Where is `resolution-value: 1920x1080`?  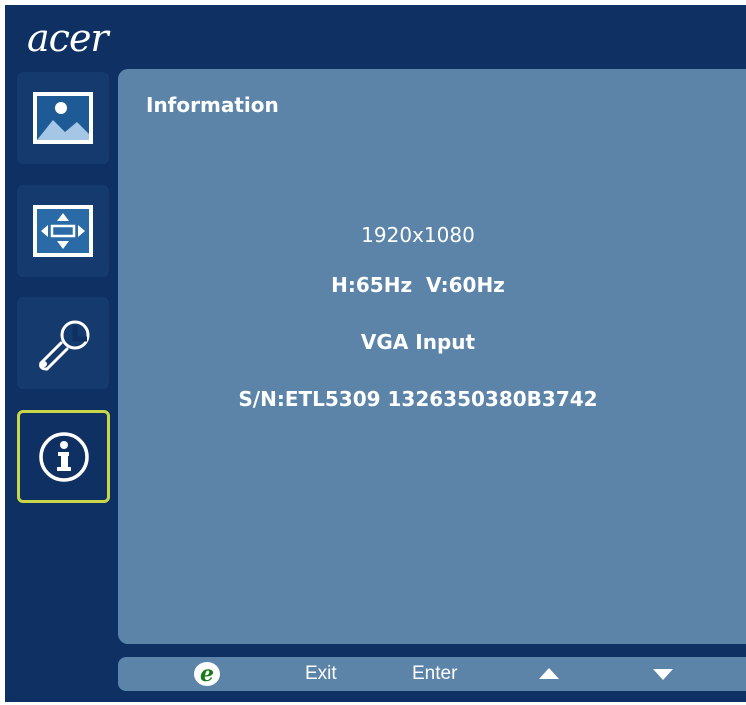
resolution-value: 1920x1080 is located at coordinates (418, 235).